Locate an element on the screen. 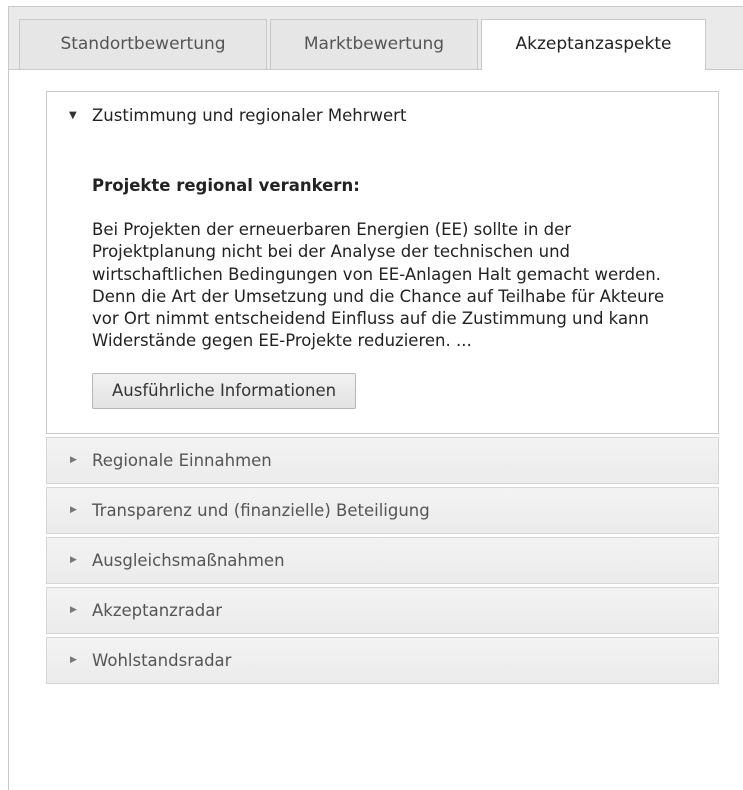 The image size is (743, 790). tab-standortbewertung: Standortbewertung is located at coordinates (143, 44).